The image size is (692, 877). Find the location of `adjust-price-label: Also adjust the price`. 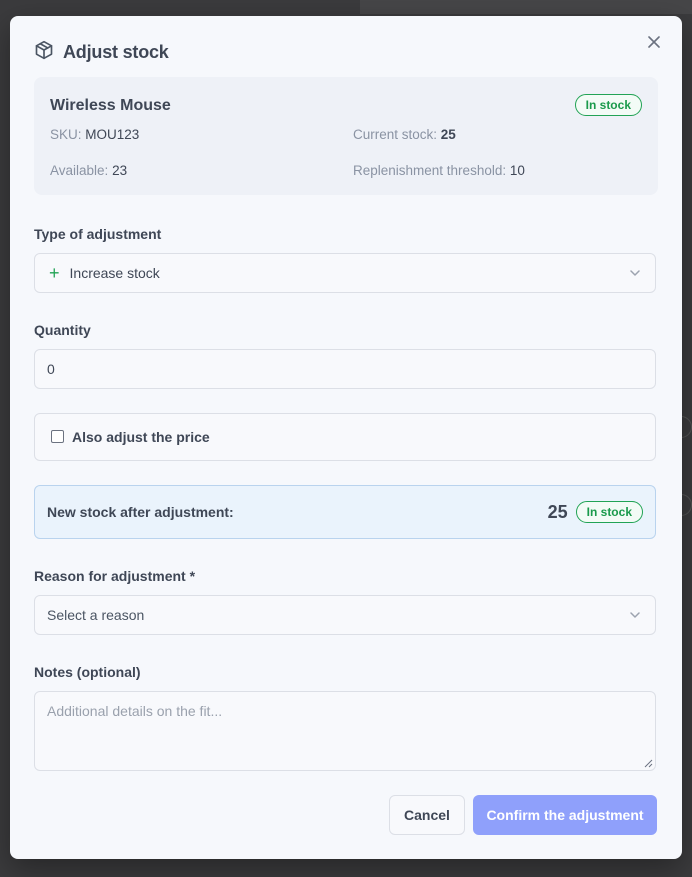

adjust-price-label: Also adjust the price is located at coordinates (141, 437).